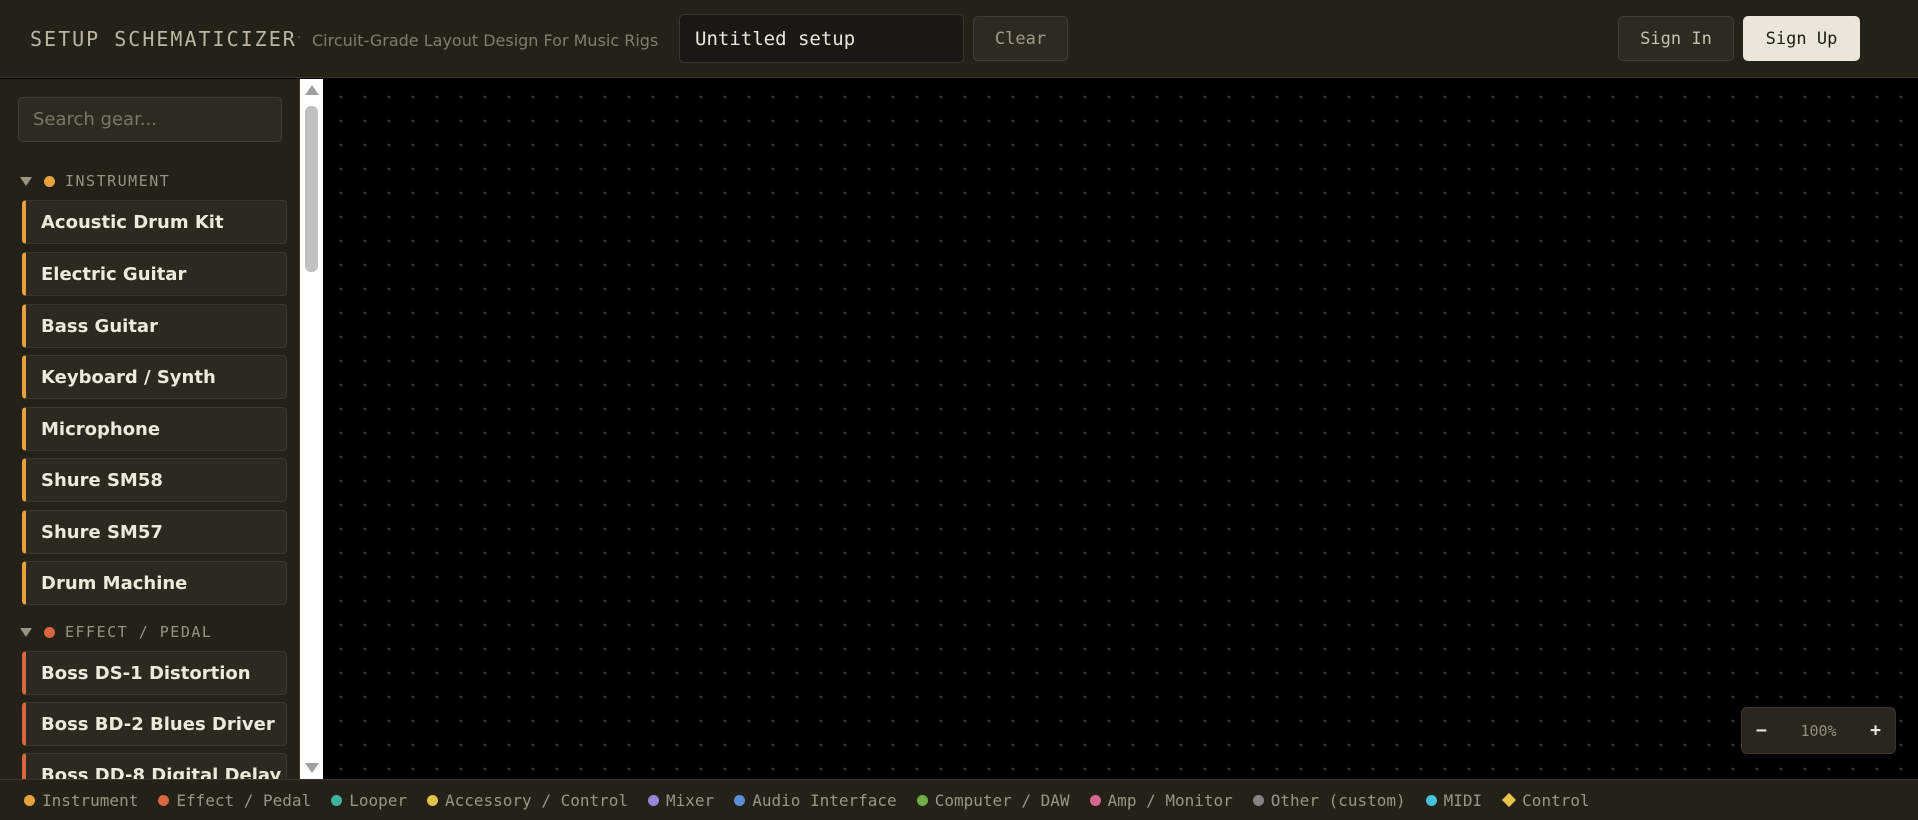 Image resolution: width=1918 pixels, height=820 pixels. What do you see at coordinates (311, 429) in the screenshot?
I see `sidebar-scrollbar` at bounding box center [311, 429].